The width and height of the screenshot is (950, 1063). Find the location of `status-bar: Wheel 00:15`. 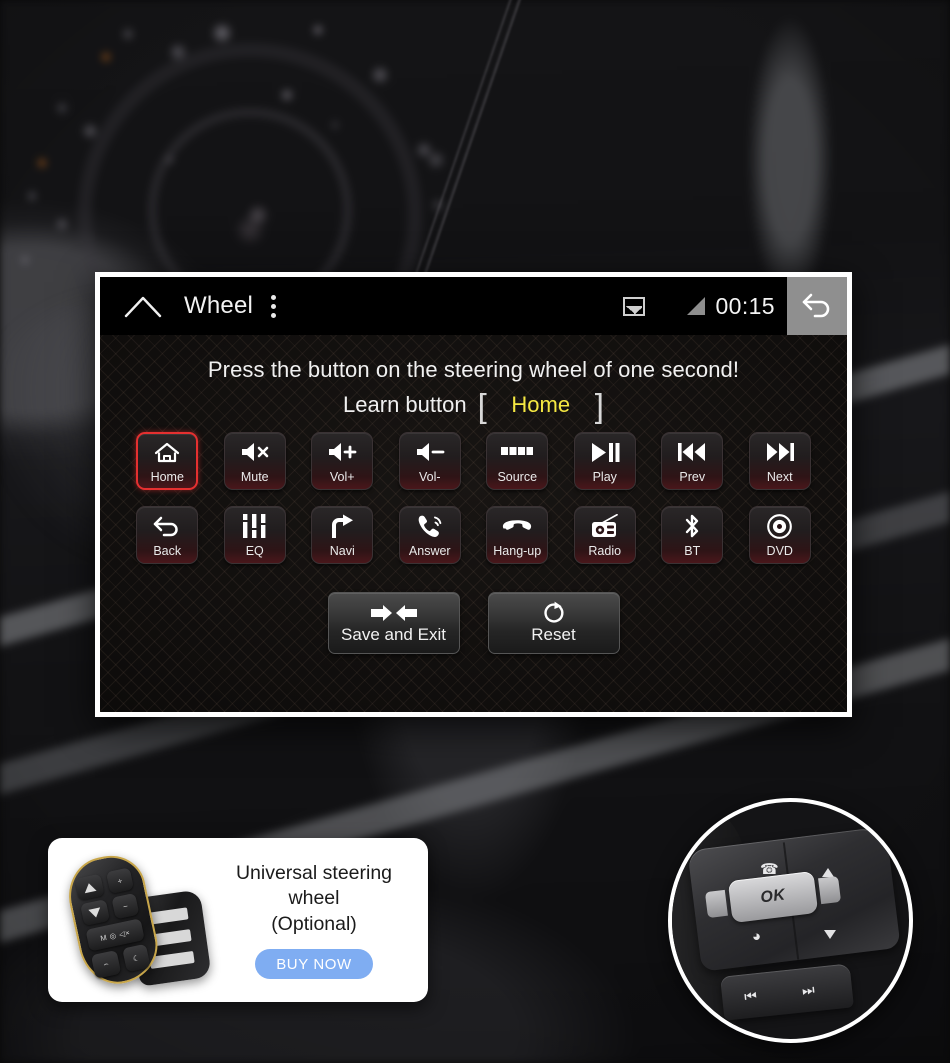

status-bar: Wheel 00:15 is located at coordinates (473, 306).